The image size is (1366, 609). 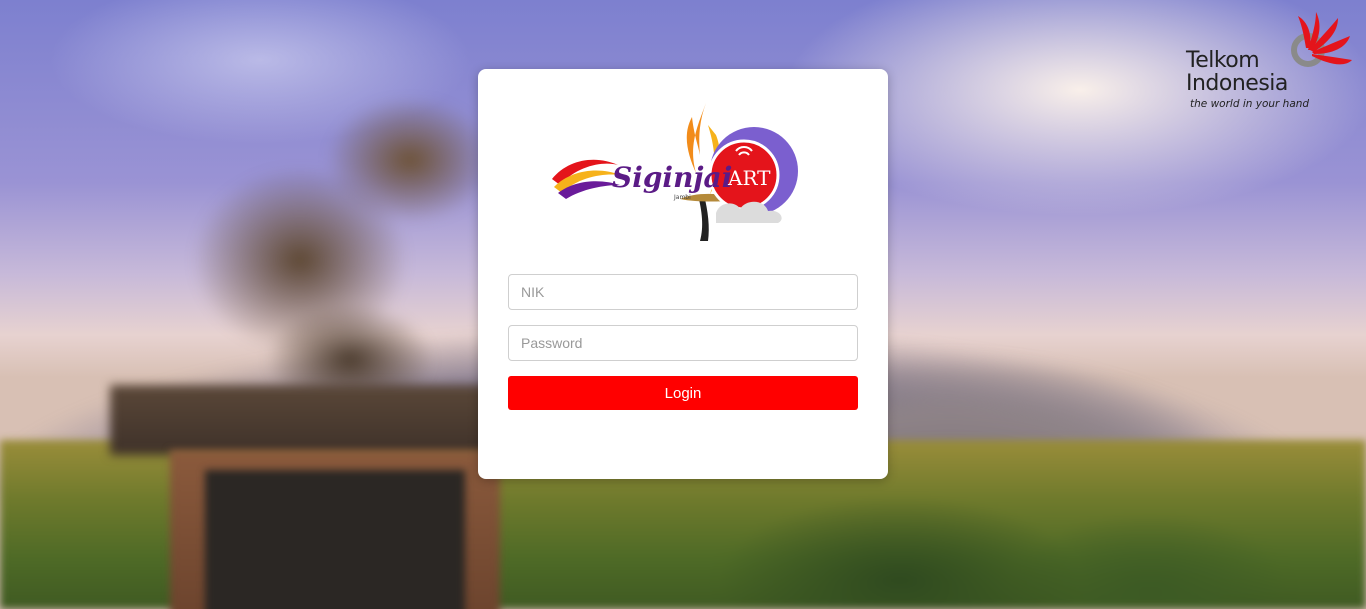 I want to click on logo-text: Siginjai, so click(x=672, y=177).